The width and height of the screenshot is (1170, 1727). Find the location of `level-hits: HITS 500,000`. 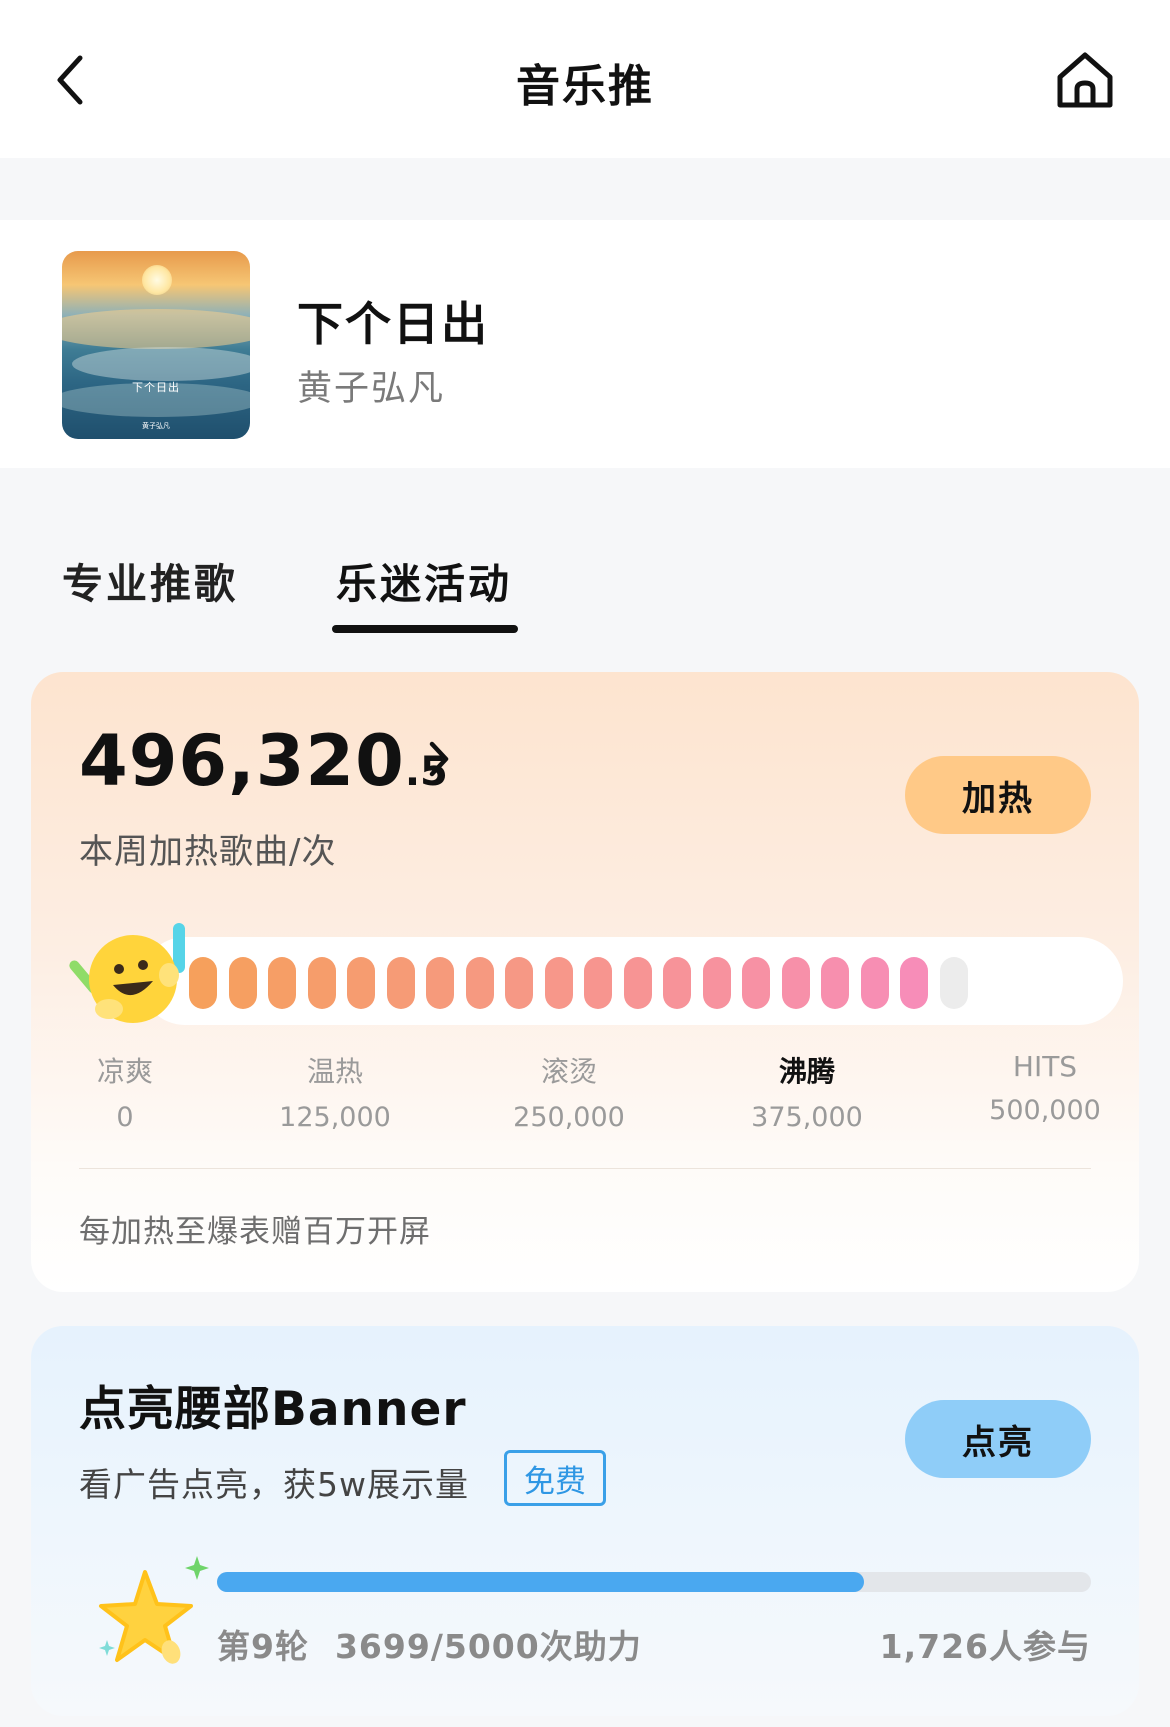

level-hits: HITS 500,000 is located at coordinates (1045, 1088).